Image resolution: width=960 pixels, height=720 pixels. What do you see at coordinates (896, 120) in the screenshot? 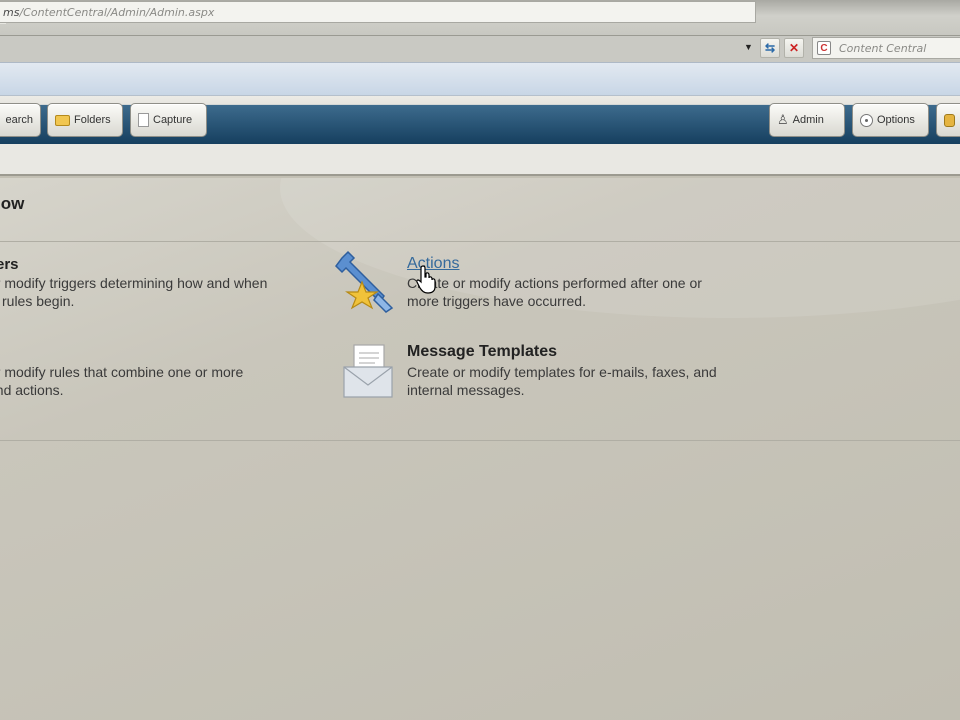
I see `options-button-label: Options` at bounding box center [896, 120].